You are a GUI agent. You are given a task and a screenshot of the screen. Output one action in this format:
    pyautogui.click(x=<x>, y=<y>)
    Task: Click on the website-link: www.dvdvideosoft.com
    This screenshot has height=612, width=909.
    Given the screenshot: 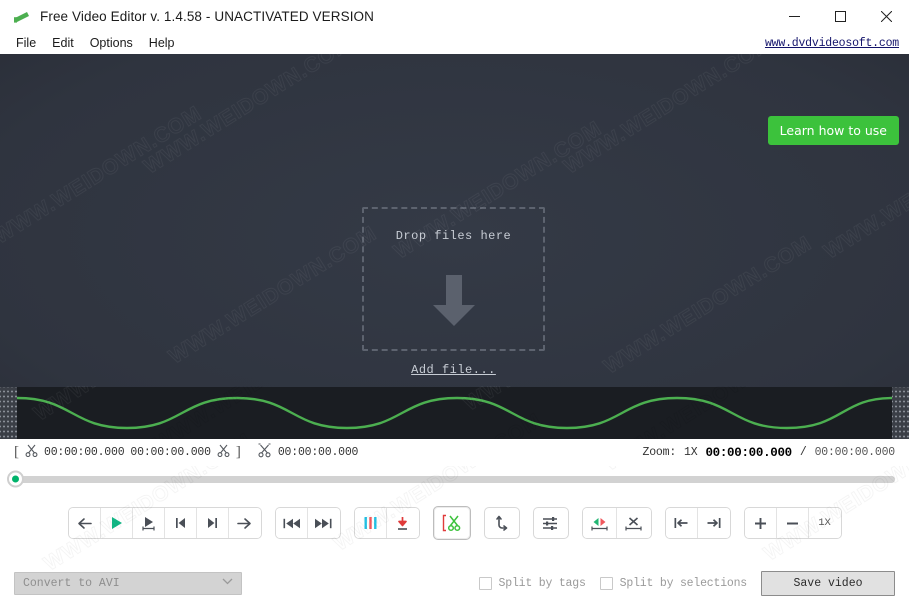 What is the action you would take?
    pyautogui.click(x=832, y=43)
    